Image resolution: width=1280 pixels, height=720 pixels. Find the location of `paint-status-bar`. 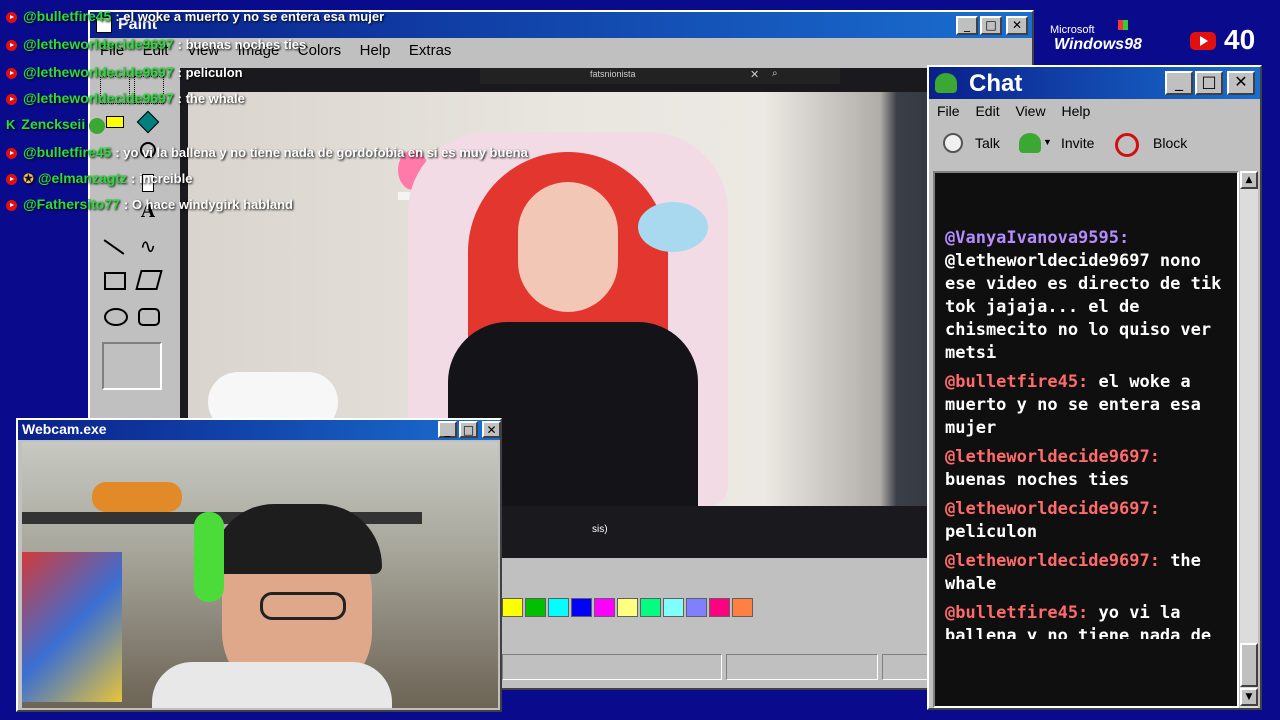

paint-status-bar is located at coordinates (716, 667).